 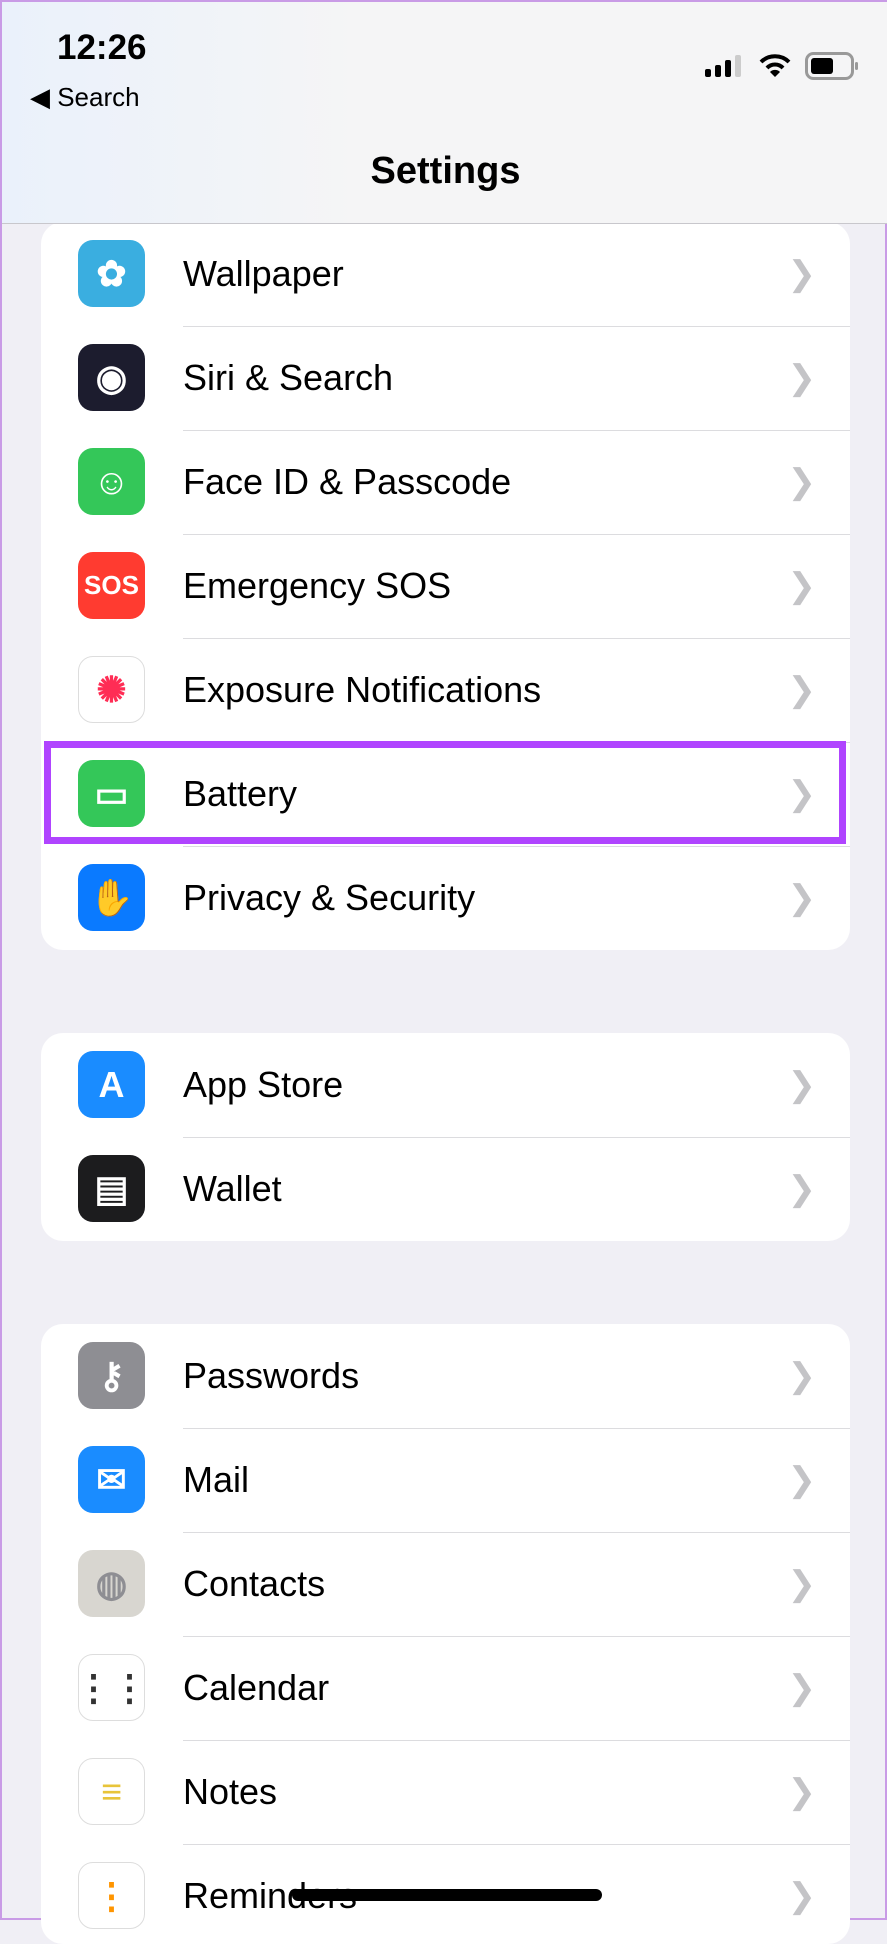 I want to click on mail-icon: ✉, so click(x=111, y=1479).